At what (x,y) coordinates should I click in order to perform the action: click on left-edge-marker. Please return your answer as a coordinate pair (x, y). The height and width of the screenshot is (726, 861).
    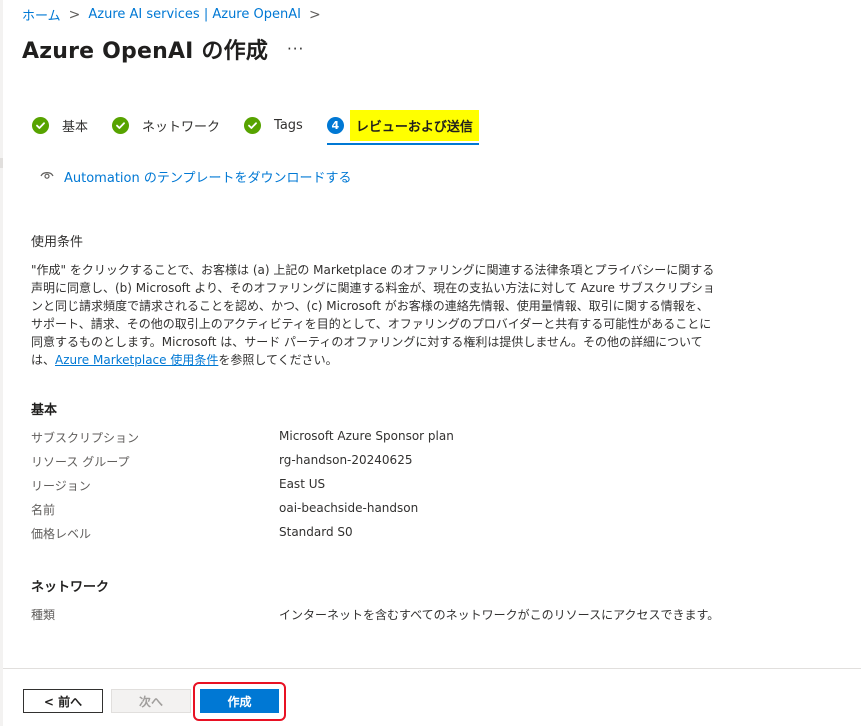
    Looking at the image, I should click on (1, 163).